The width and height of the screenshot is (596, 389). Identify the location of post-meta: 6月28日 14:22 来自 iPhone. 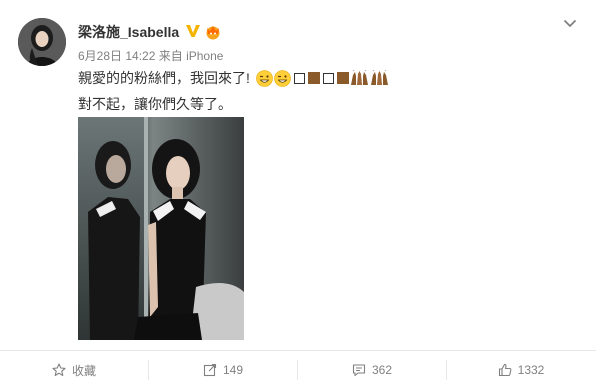
(150, 55).